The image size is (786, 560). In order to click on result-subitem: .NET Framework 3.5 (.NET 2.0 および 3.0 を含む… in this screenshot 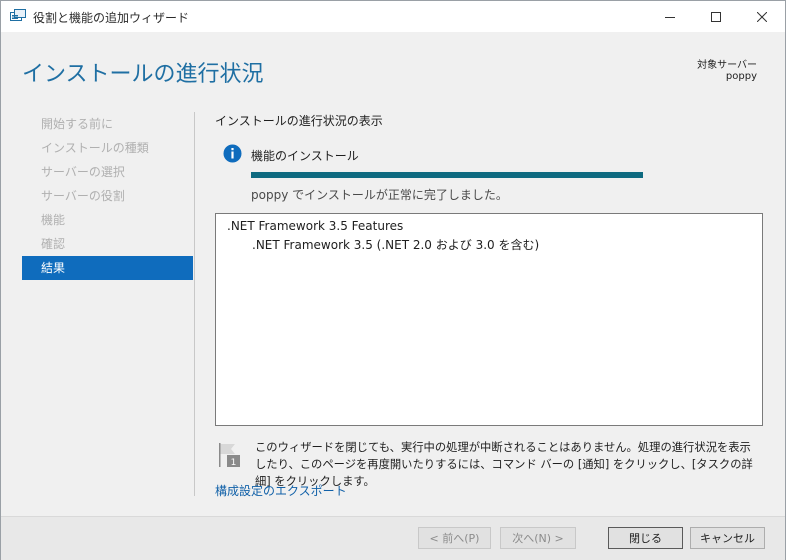, I will do `click(396, 245)`.